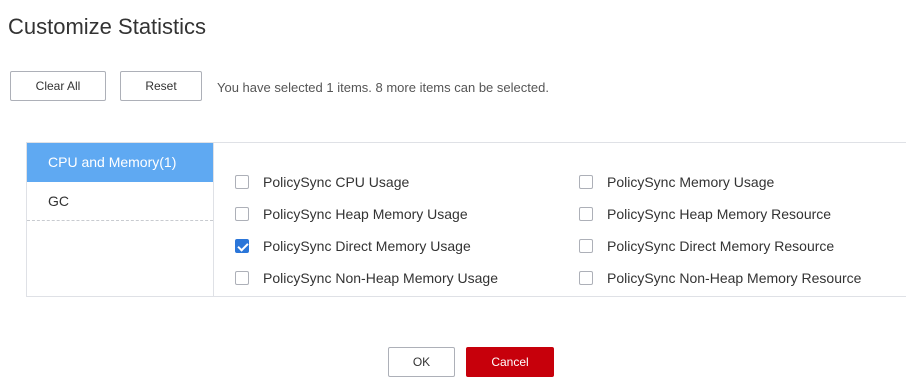  I want to click on metric-policysync-heap-memory-resource: PolicySync Heap Memory Resource, so click(705, 214).